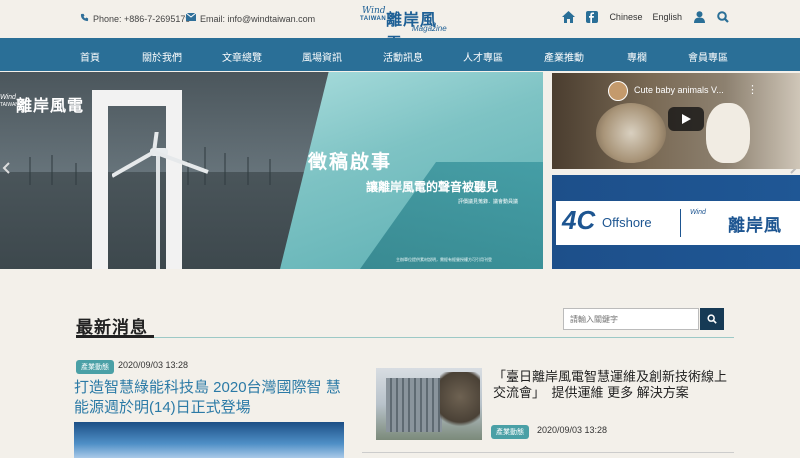 This screenshot has height=458, width=800. Describe the element at coordinates (50, 105) in the screenshot. I see `hero-logo-chinese: 離岸風電` at that location.